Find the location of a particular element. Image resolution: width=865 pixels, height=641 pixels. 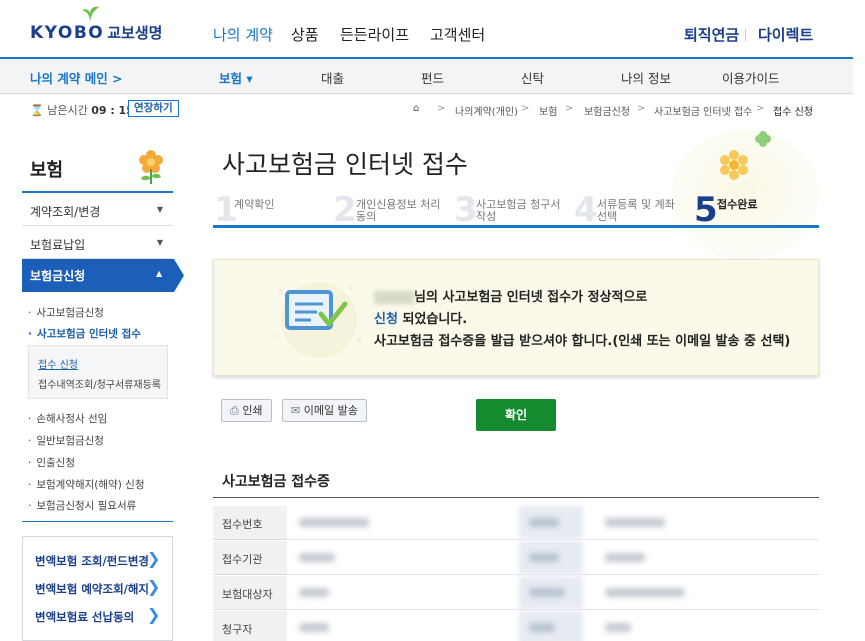

step-number: 3 is located at coordinates (466, 210).